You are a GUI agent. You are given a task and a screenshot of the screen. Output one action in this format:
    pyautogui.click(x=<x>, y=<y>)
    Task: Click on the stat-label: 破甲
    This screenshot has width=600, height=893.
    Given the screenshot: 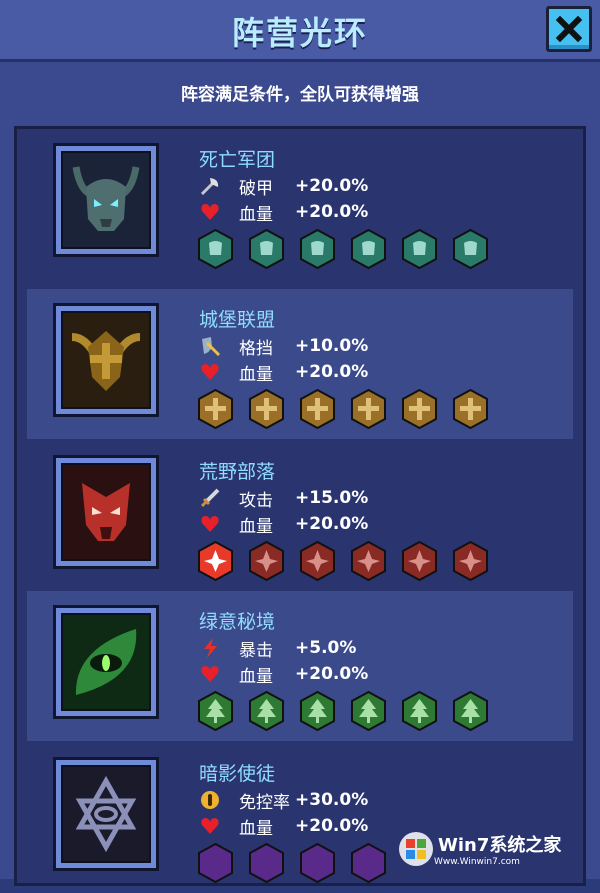 What is the action you would take?
    pyautogui.click(x=256, y=188)
    